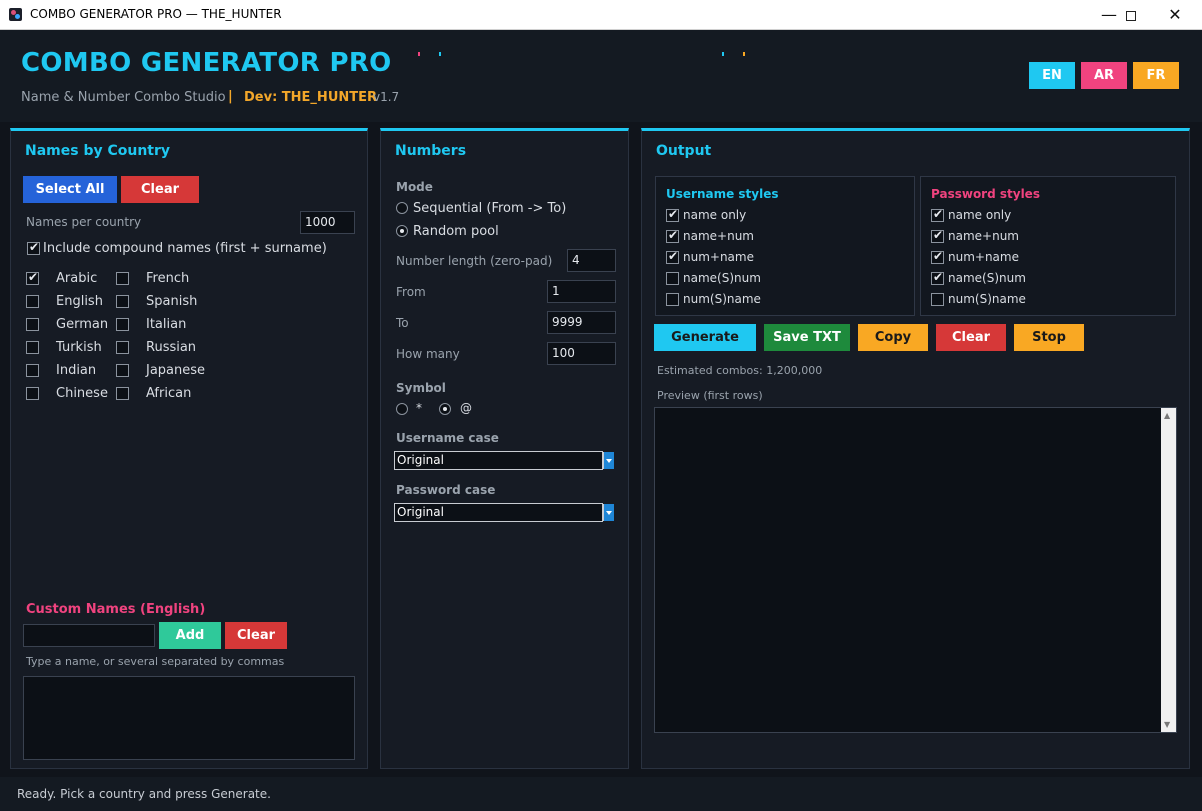 The height and width of the screenshot is (811, 1202). I want to click on username-style-name-s-num-checkbox, so click(672, 278).